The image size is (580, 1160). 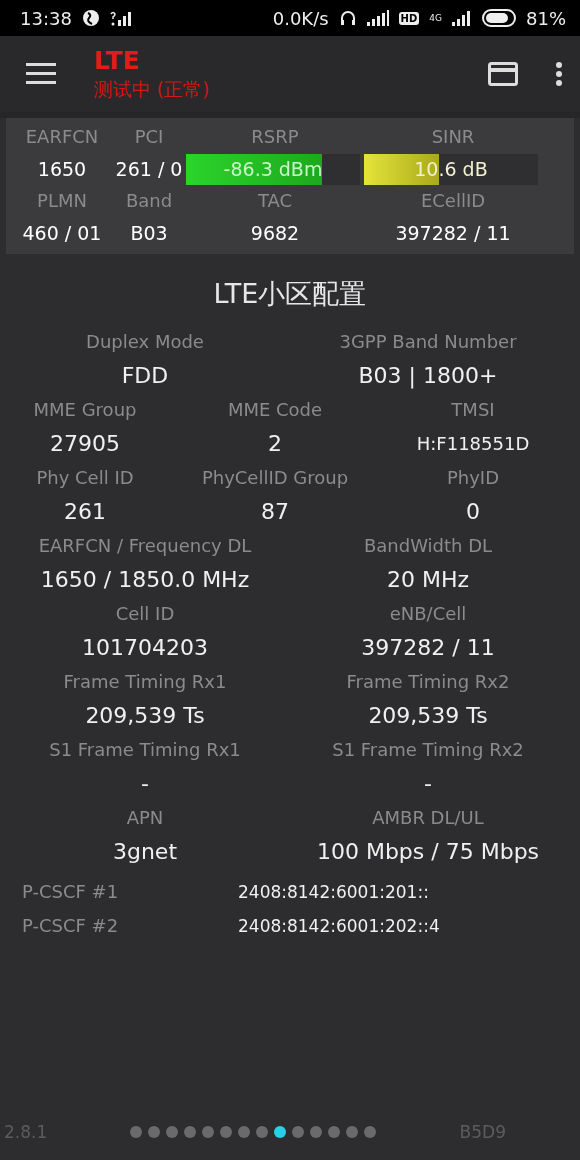 I want to click on field-label: Cell ID, so click(x=145, y=614).